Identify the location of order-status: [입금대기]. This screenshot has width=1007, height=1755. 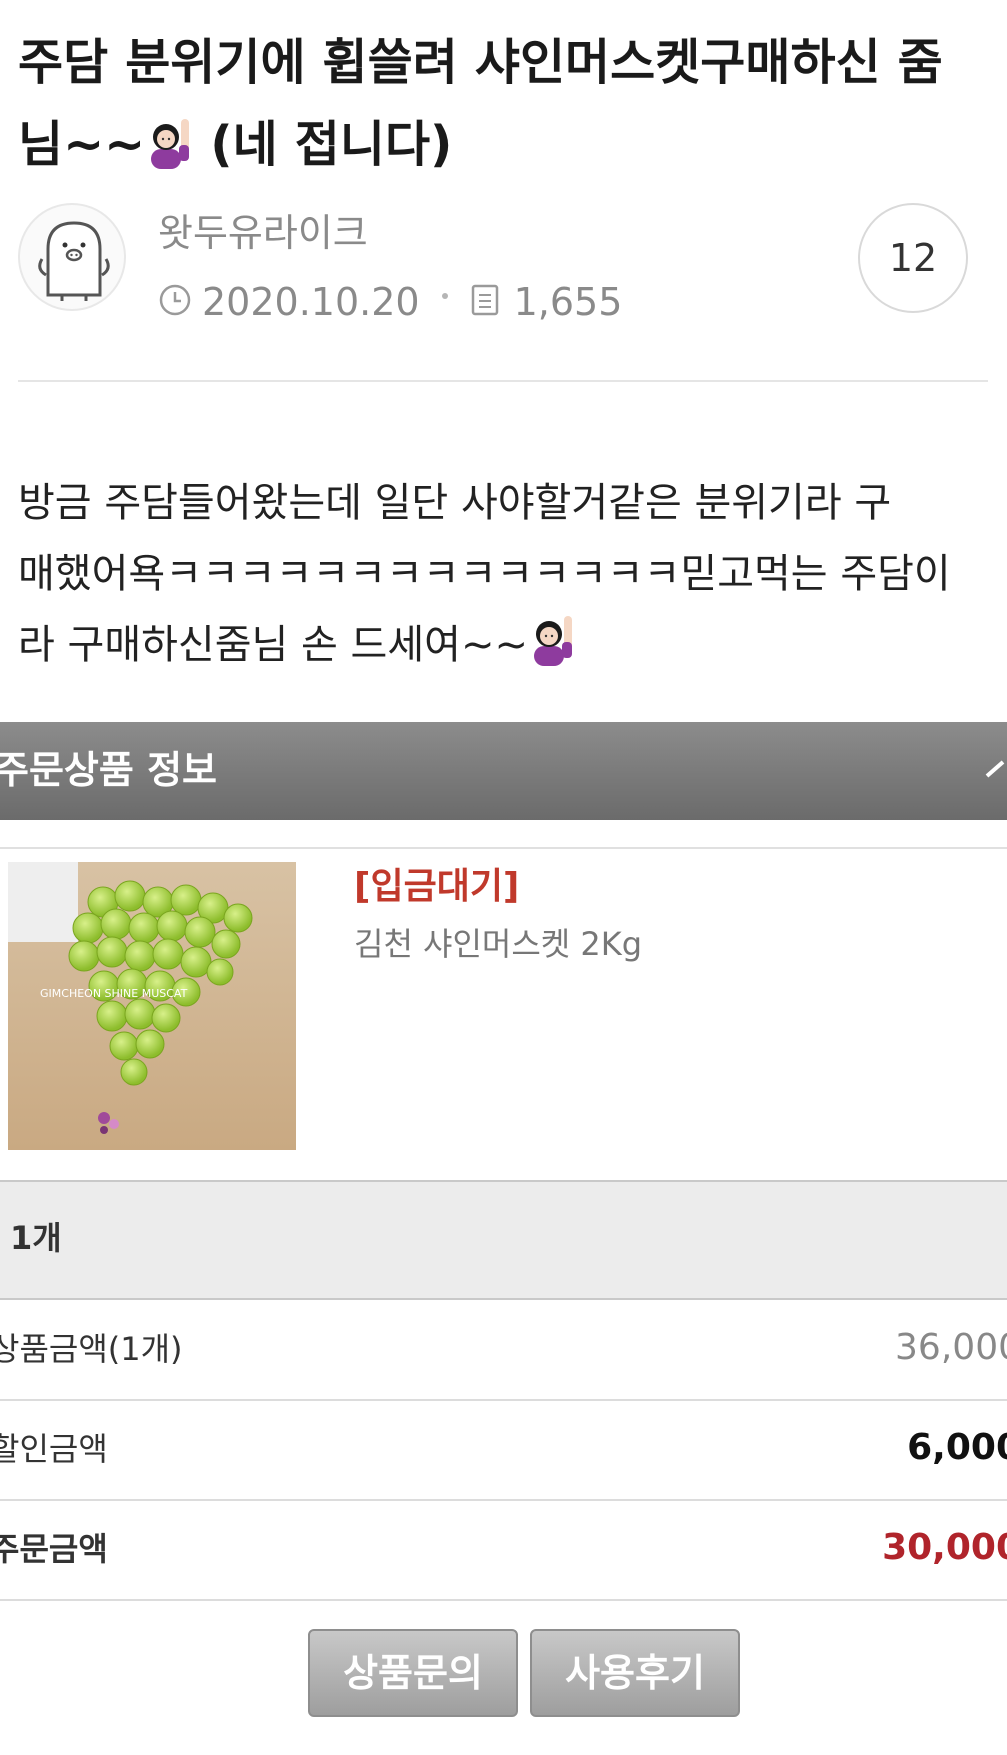
(437, 886).